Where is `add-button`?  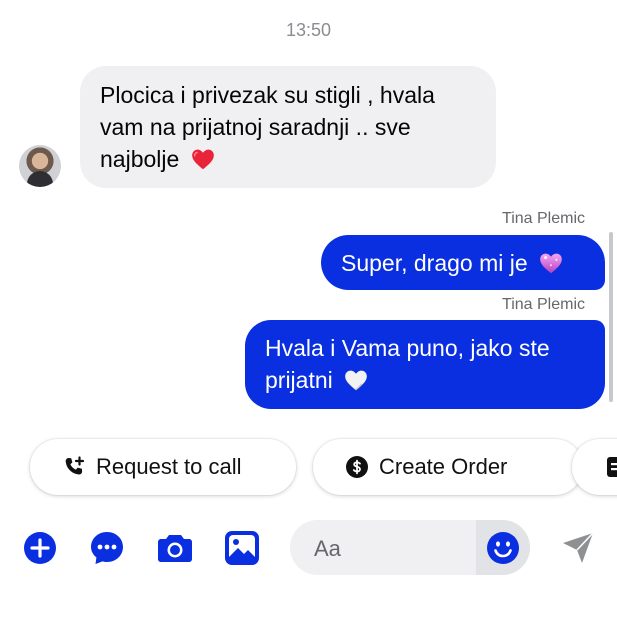
add-button is located at coordinates (40, 548).